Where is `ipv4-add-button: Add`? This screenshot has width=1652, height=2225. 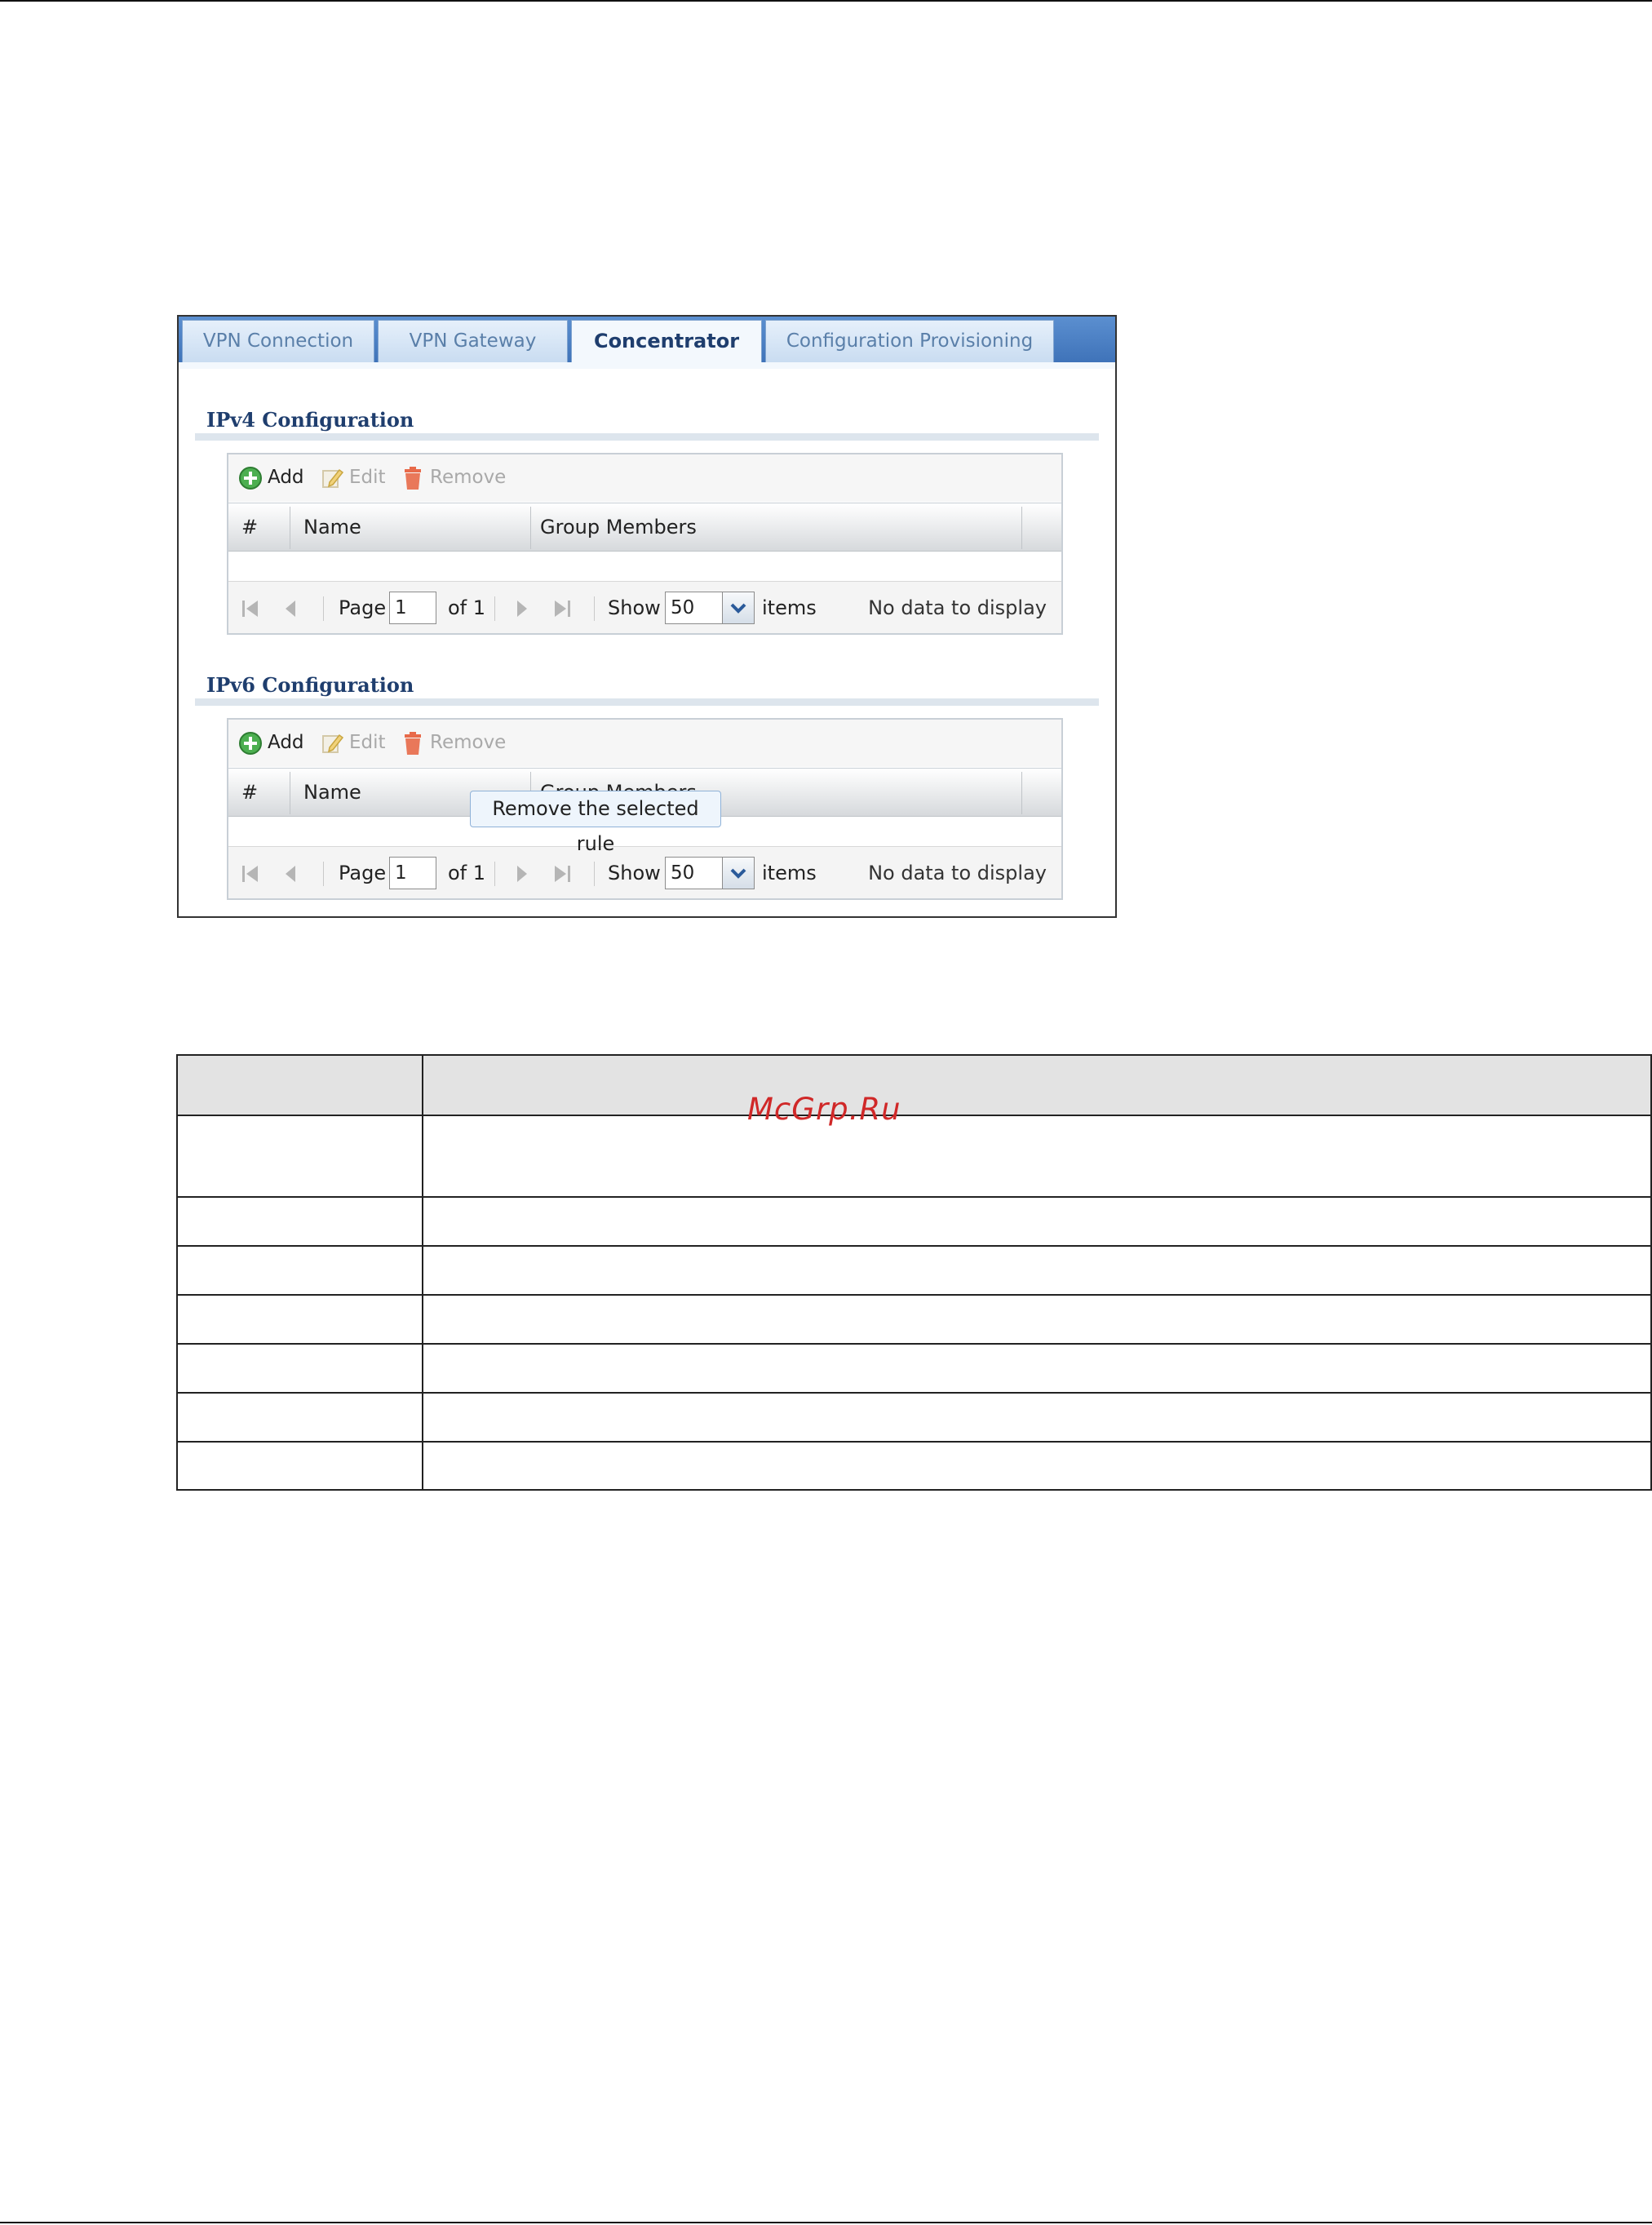 ipv4-add-button: Add is located at coordinates (271, 477).